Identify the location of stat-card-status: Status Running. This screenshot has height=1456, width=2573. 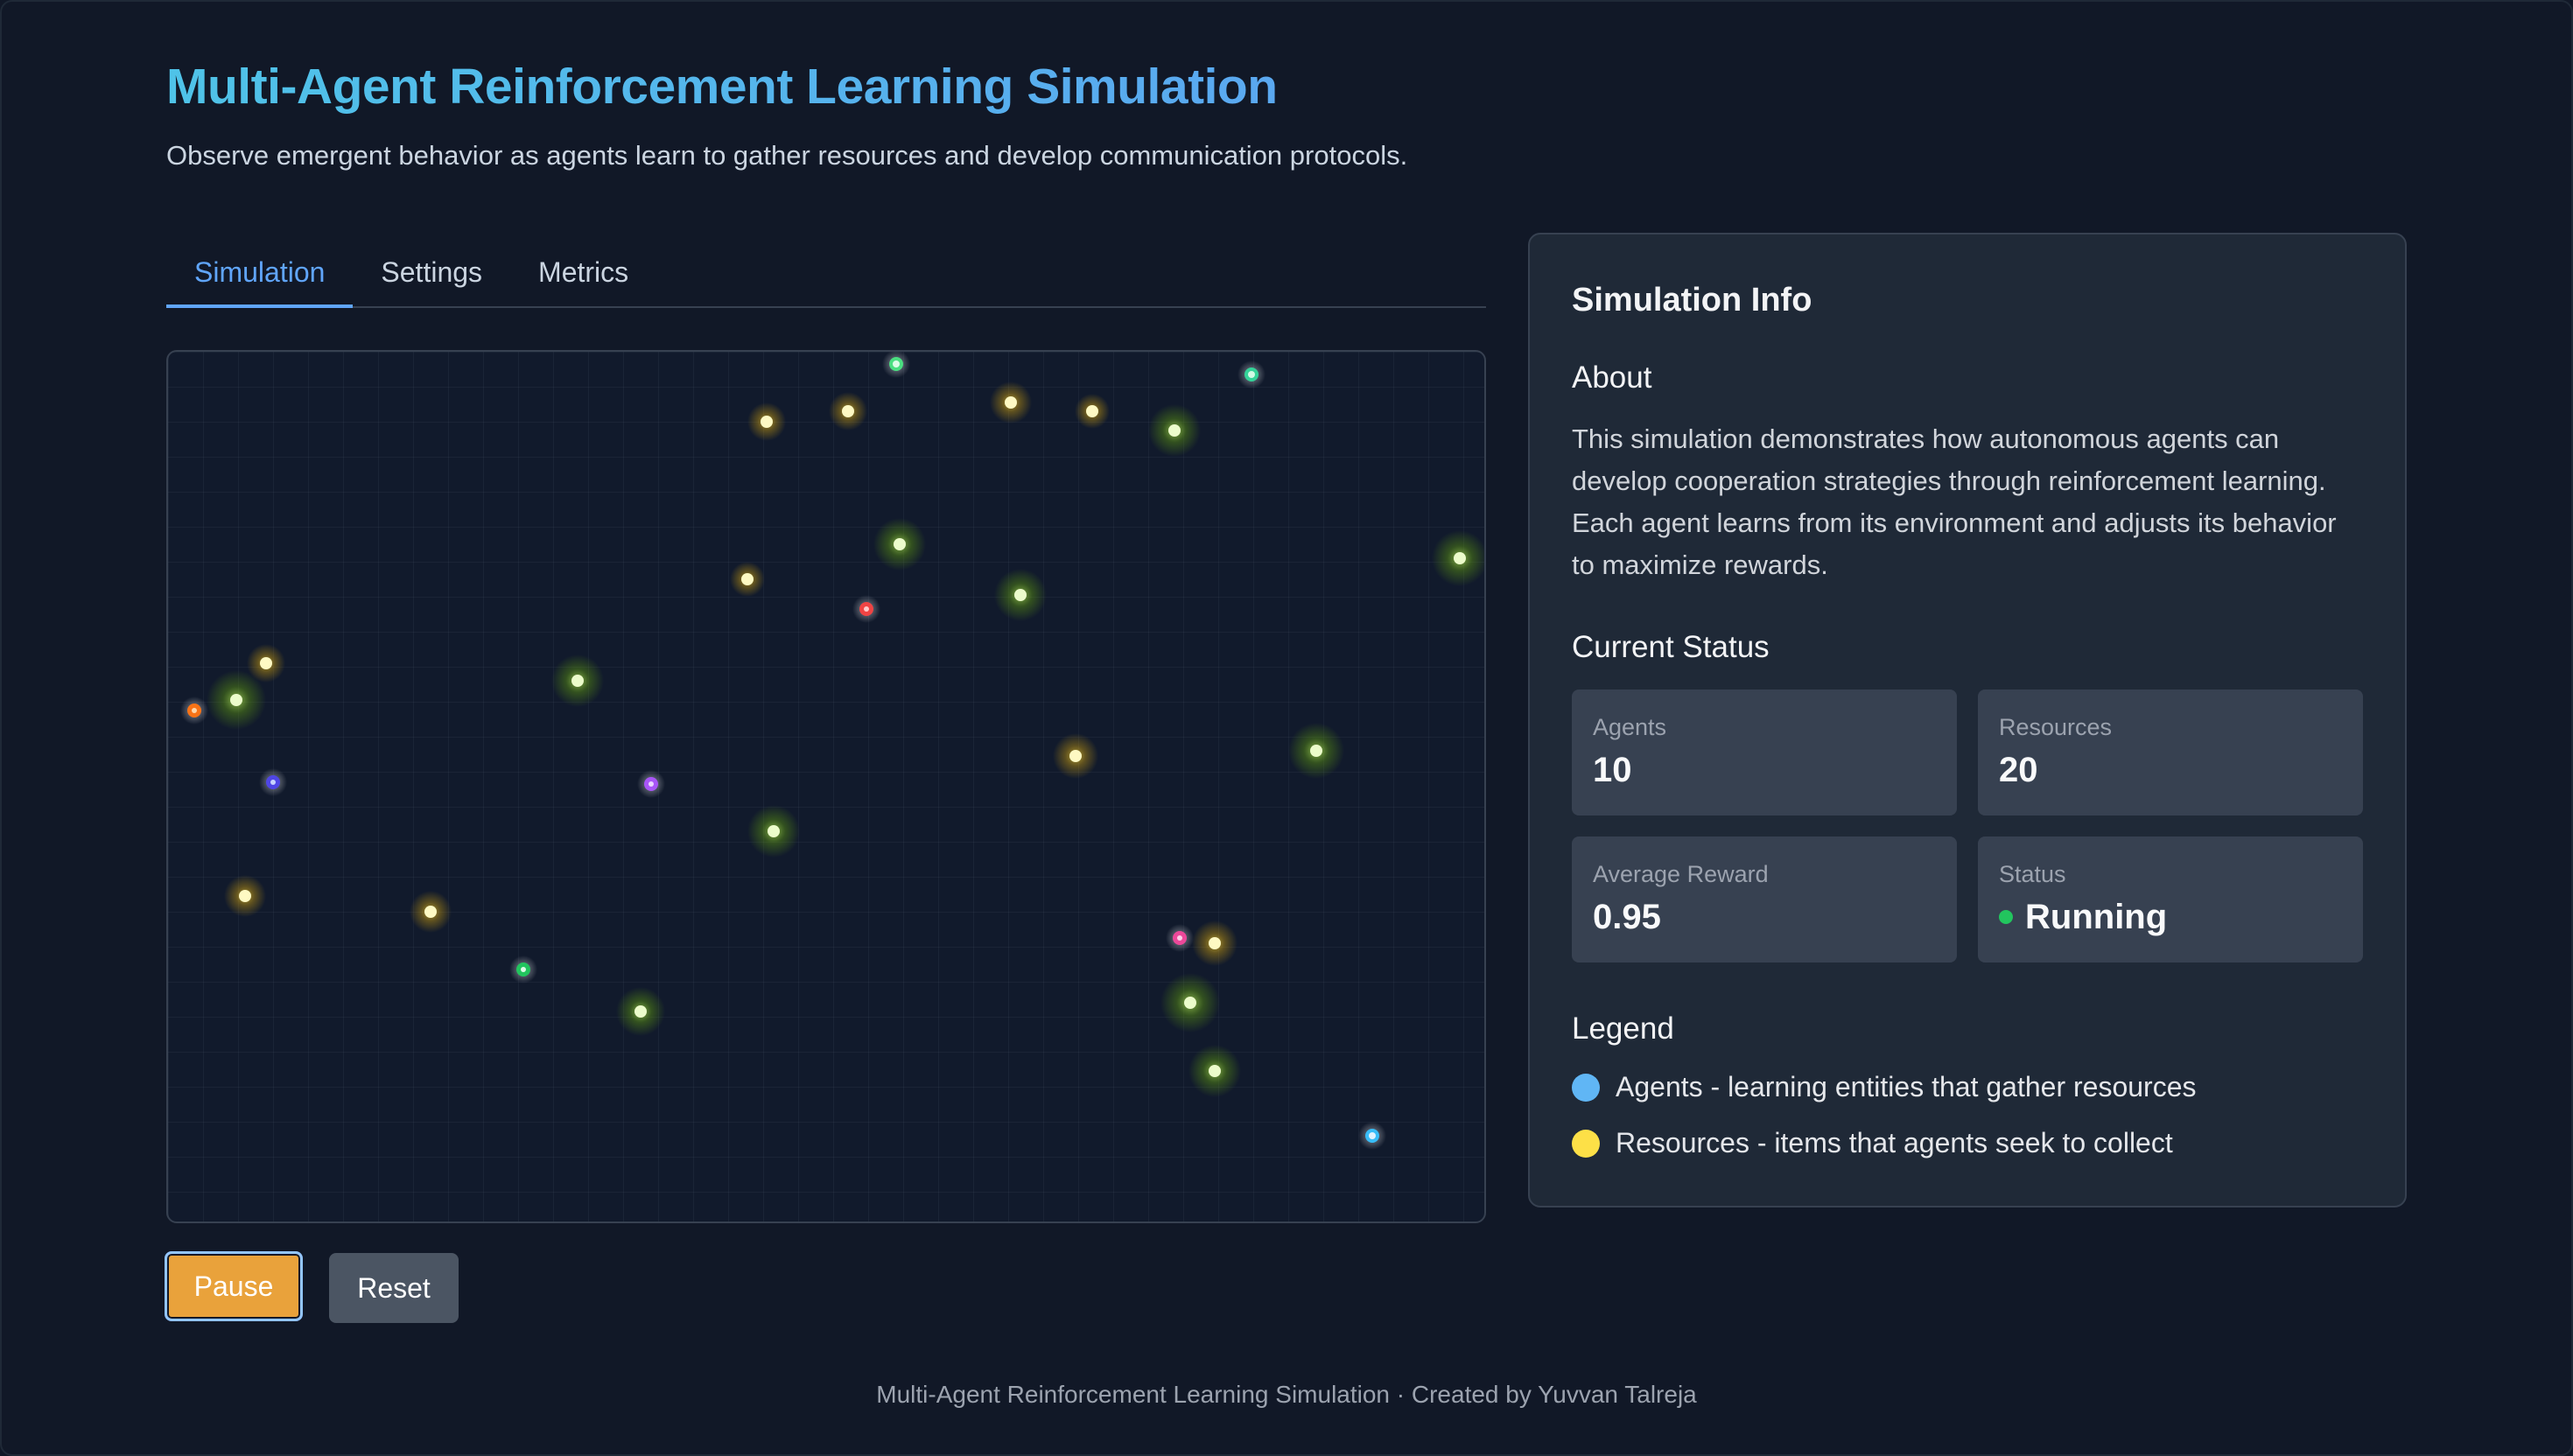
(2170, 899).